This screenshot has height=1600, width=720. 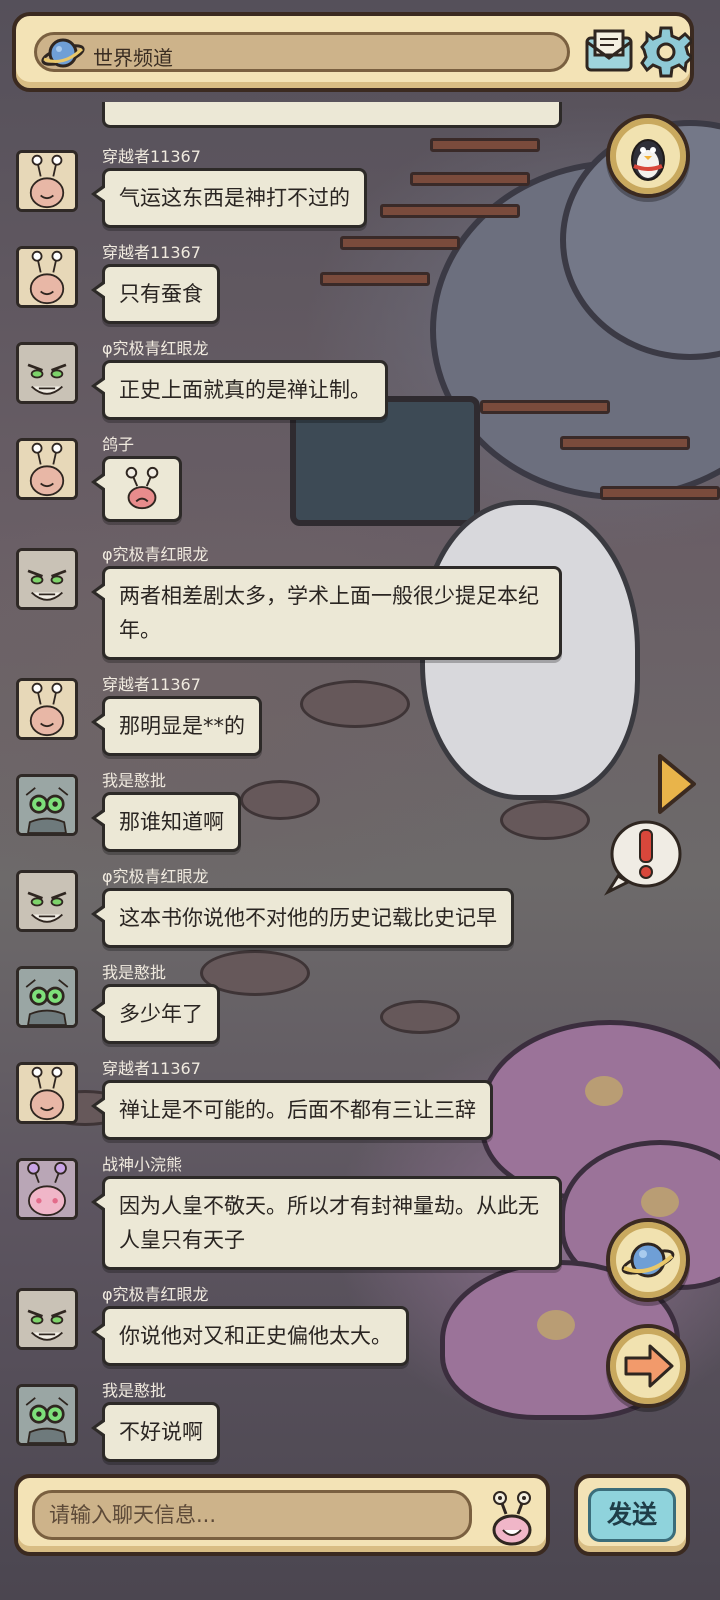 What do you see at coordinates (155, 294) in the screenshot?
I see `message-bubble: 只有蚕食` at bounding box center [155, 294].